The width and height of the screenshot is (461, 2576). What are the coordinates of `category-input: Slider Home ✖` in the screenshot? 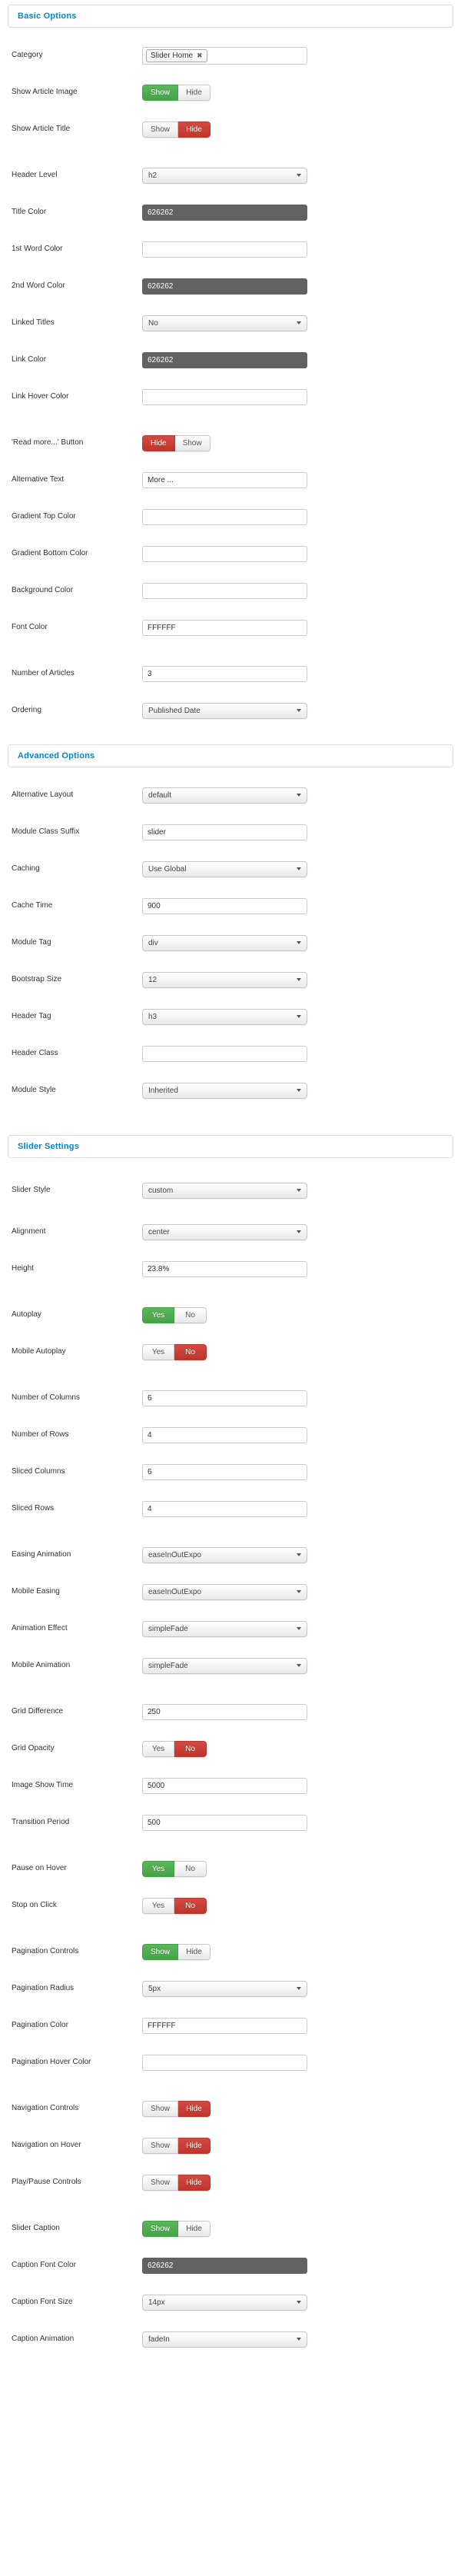 It's located at (224, 56).